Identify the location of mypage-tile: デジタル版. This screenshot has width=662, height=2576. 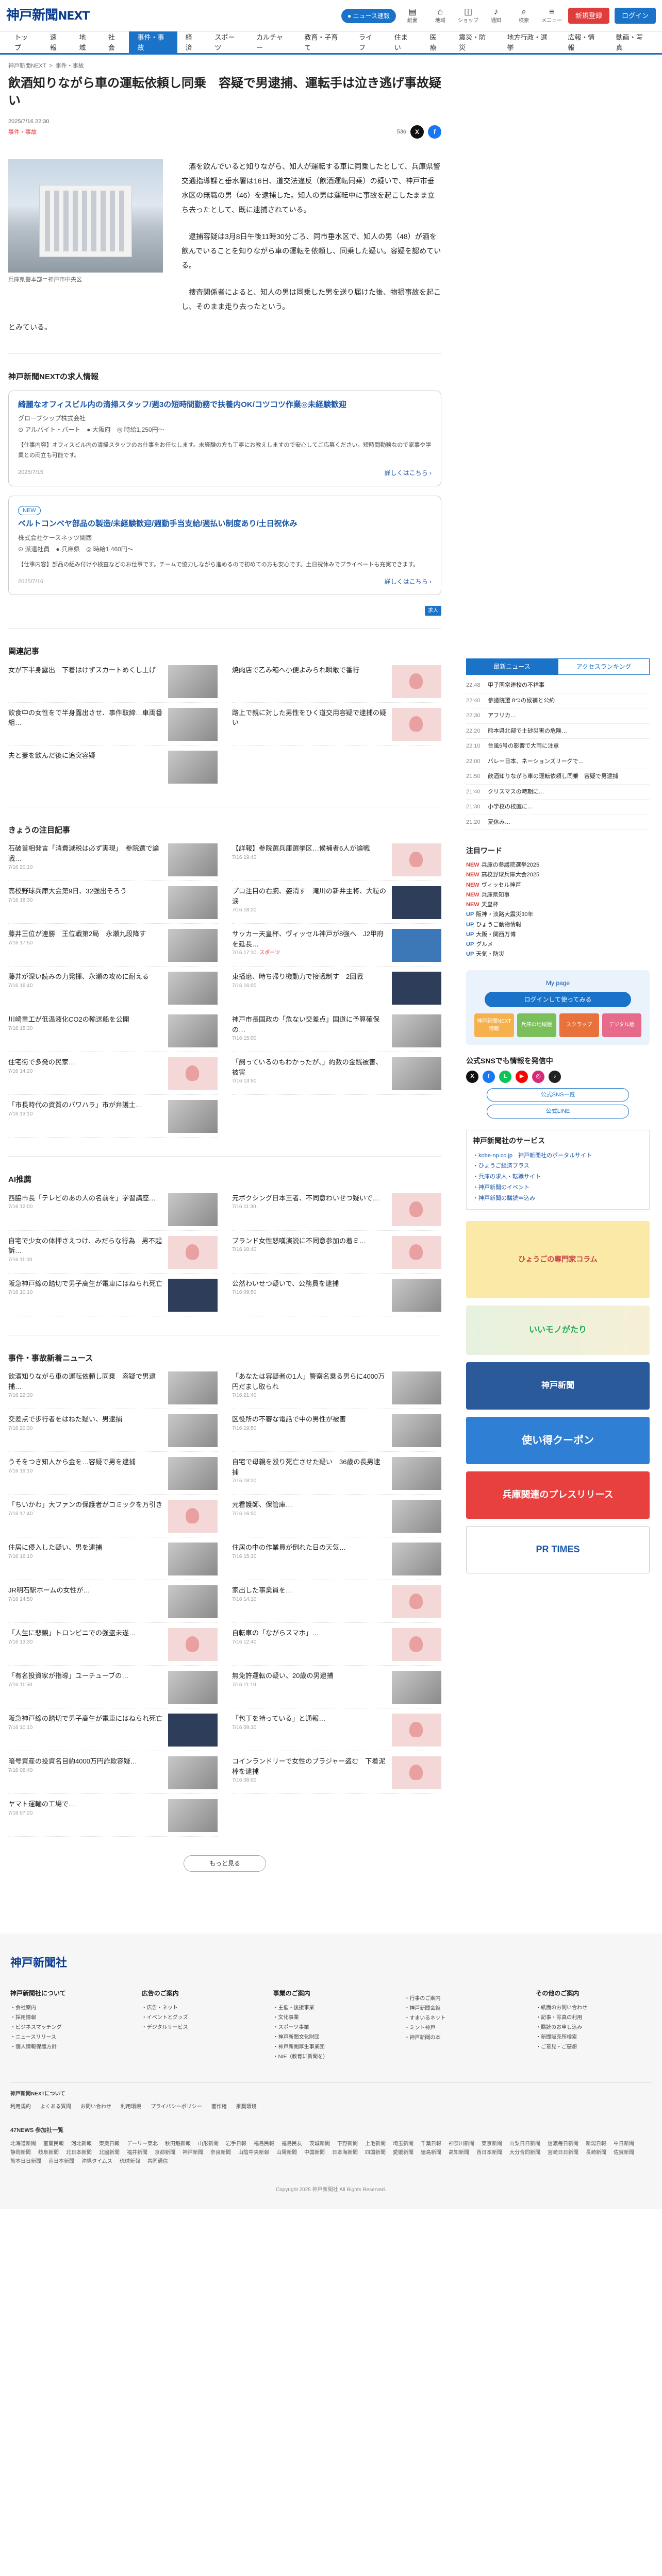
(622, 1025).